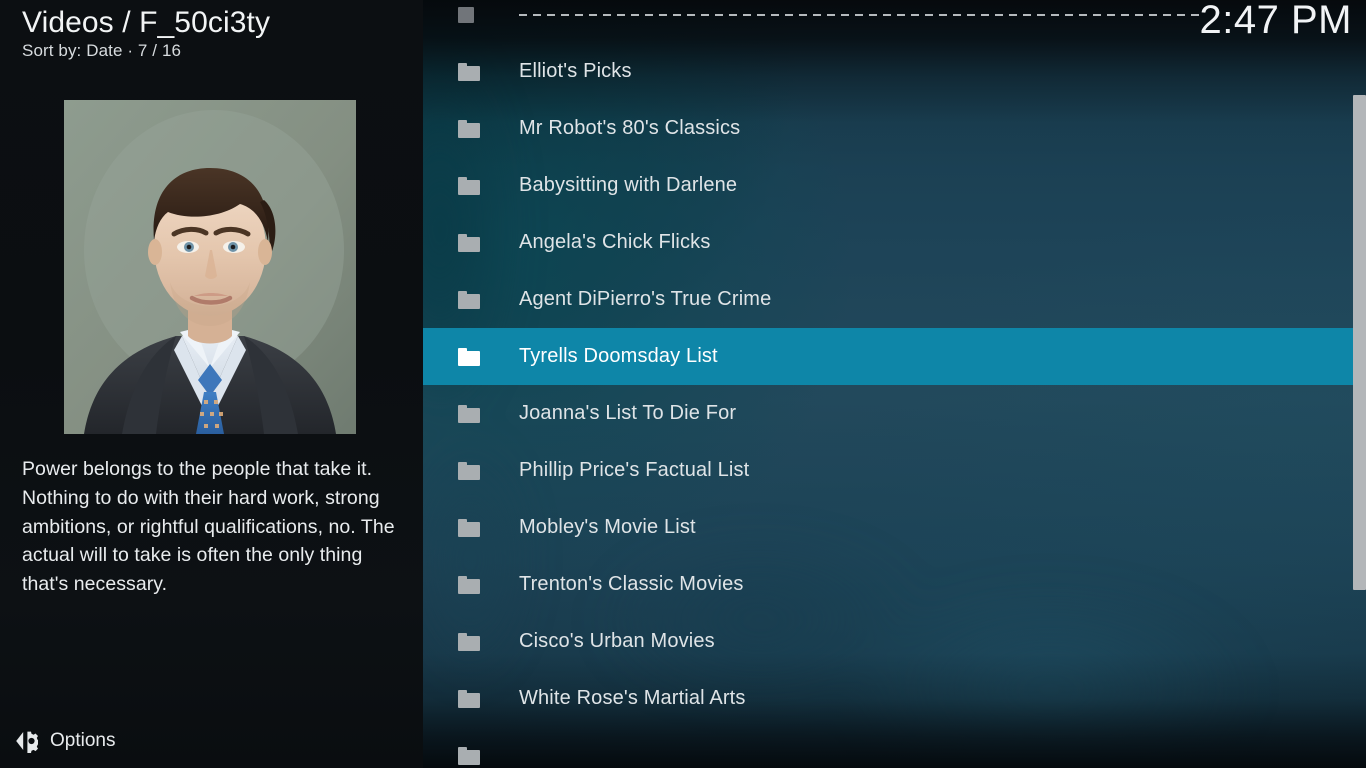 The height and width of the screenshot is (768, 1366). Describe the element at coordinates (894, 641) in the screenshot. I see `list-item: Cisco's Urban Movies` at that location.